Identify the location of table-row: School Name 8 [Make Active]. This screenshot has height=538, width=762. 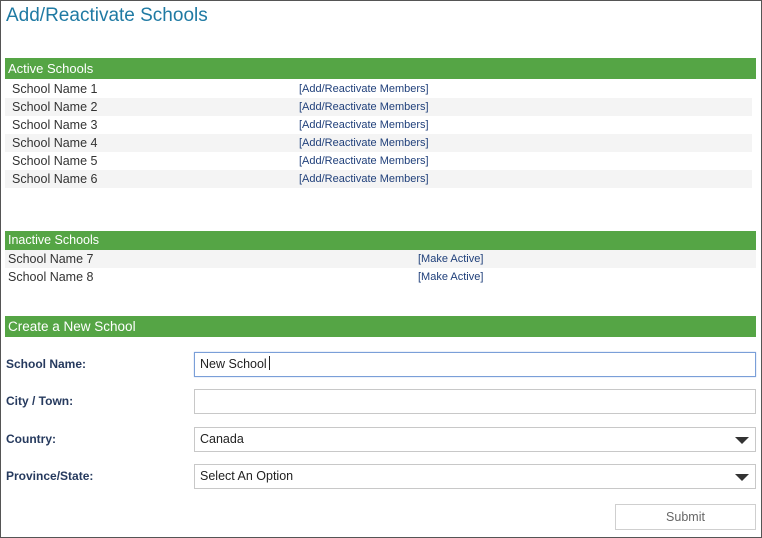
(380, 277).